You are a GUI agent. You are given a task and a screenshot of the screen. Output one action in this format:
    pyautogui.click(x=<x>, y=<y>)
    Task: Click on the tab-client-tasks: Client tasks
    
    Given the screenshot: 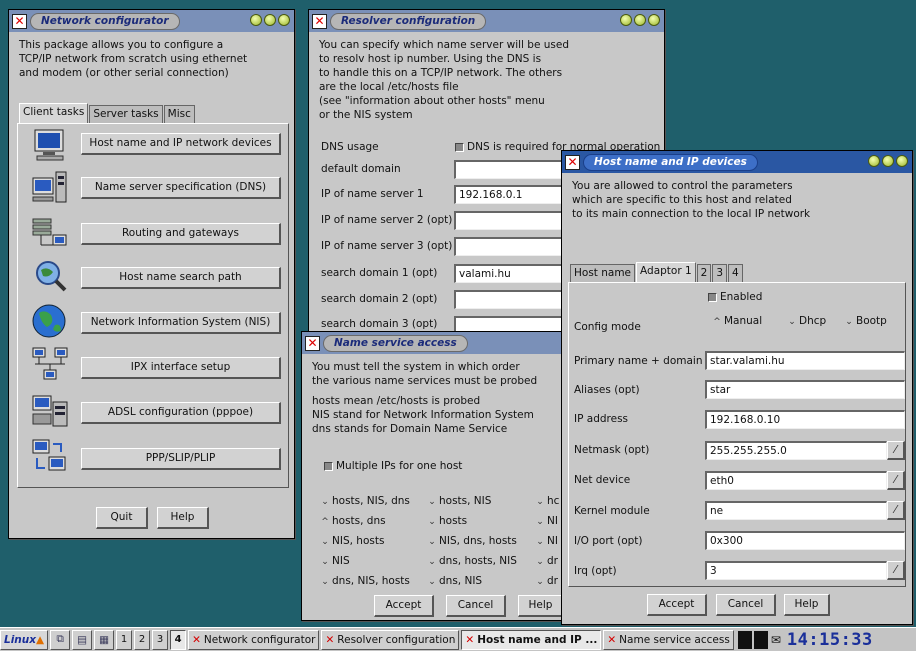 What is the action you would take?
    pyautogui.click(x=54, y=113)
    